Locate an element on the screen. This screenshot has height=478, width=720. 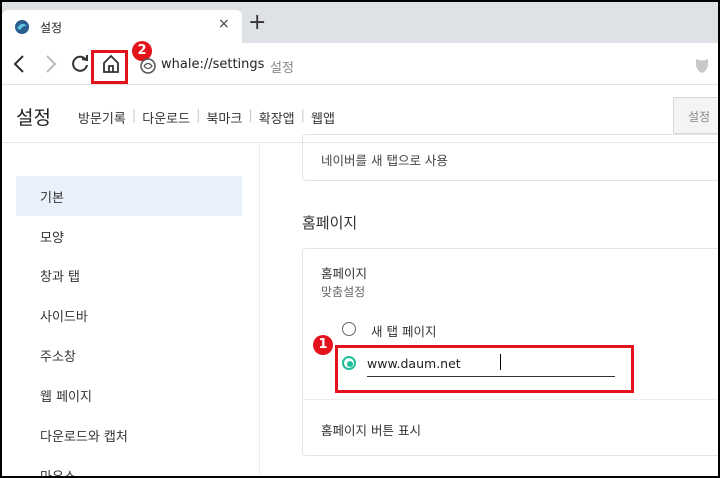
homepage-label: 홈페이지 is located at coordinates (344, 273).